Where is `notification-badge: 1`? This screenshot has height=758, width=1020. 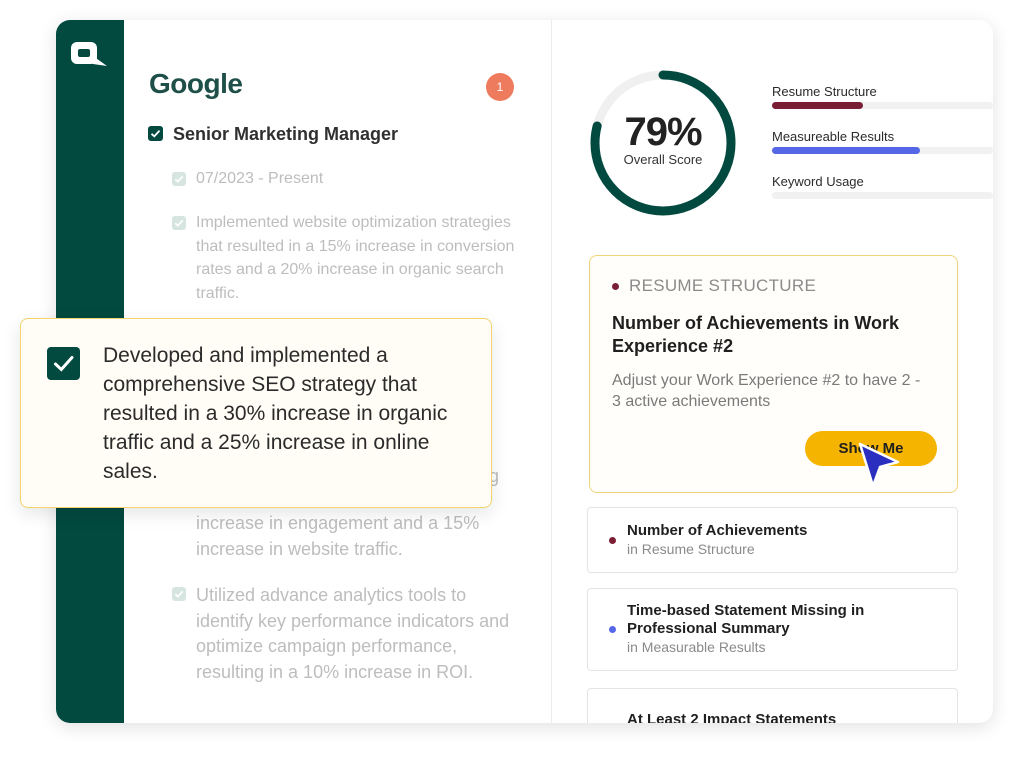
notification-badge: 1 is located at coordinates (500, 87).